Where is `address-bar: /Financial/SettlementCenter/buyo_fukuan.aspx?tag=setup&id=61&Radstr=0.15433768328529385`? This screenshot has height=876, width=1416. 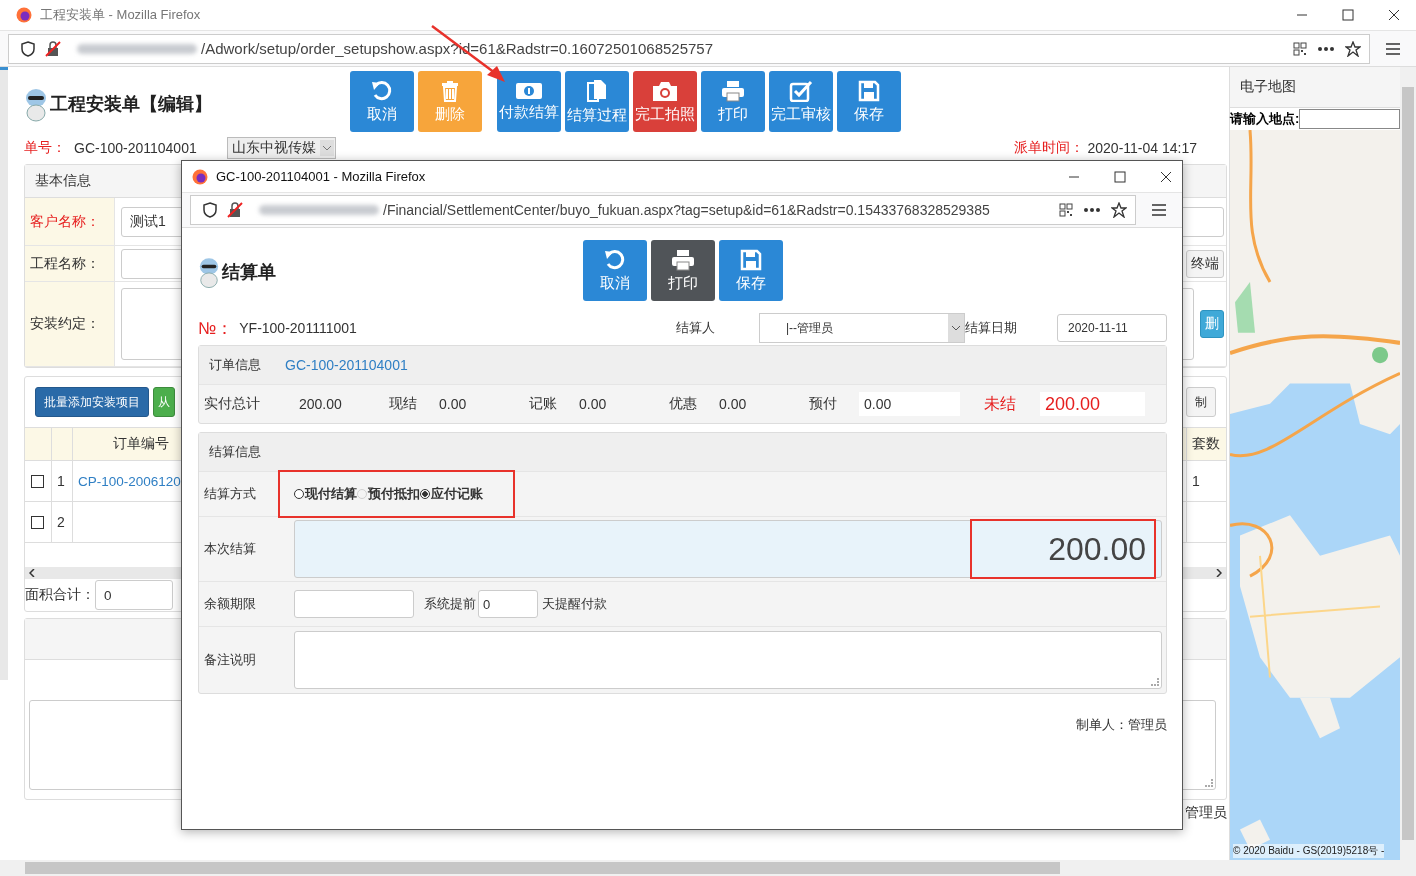 address-bar: /Financial/SettlementCenter/buyo_fukuan.aspx?tag=setup&id=61&Radstr=0.15433768328529385 is located at coordinates (663, 210).